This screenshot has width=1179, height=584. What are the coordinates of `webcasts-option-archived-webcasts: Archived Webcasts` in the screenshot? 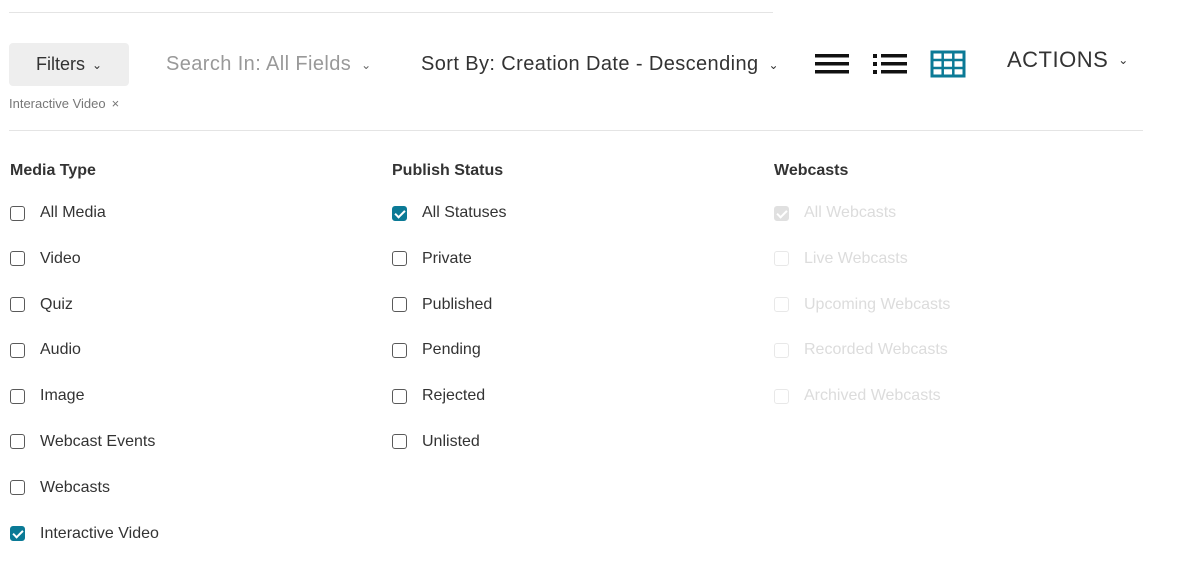 It's located at (954, 396).